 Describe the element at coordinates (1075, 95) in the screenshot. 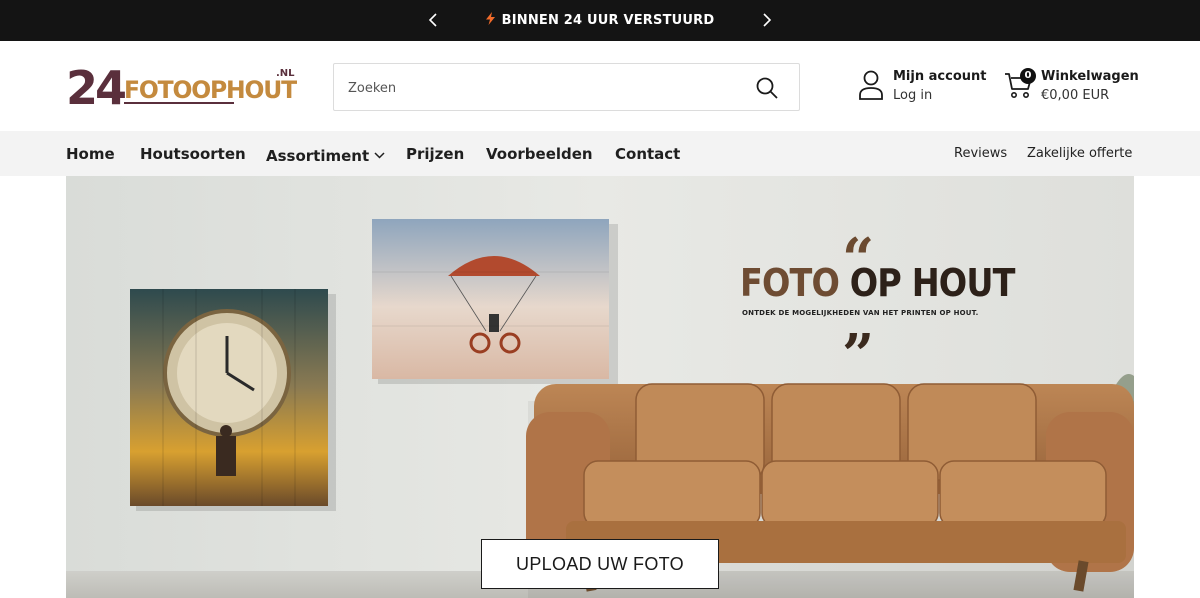

I see `cart-amount: €0,00 EUR` at that location.